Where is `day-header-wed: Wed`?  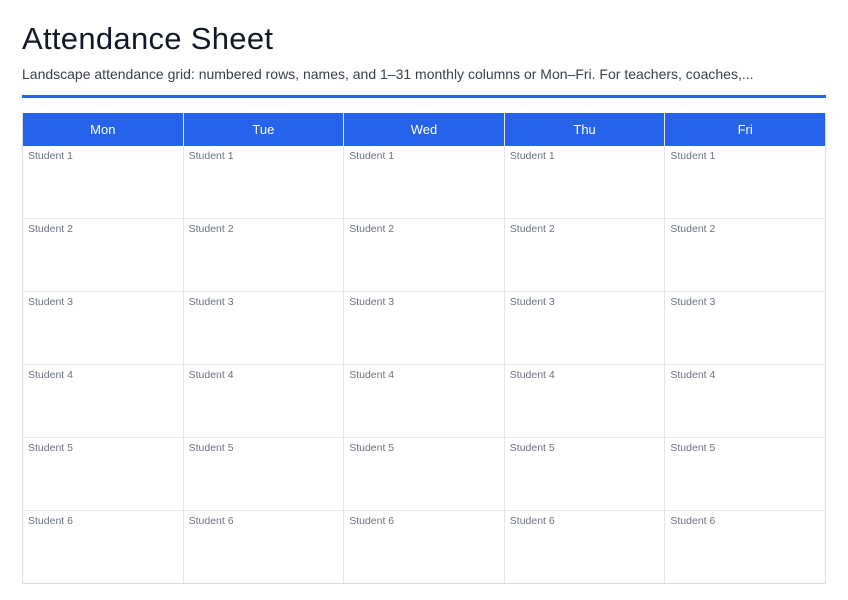 day-header-wed: Wed is located at coordinates (424, 129).